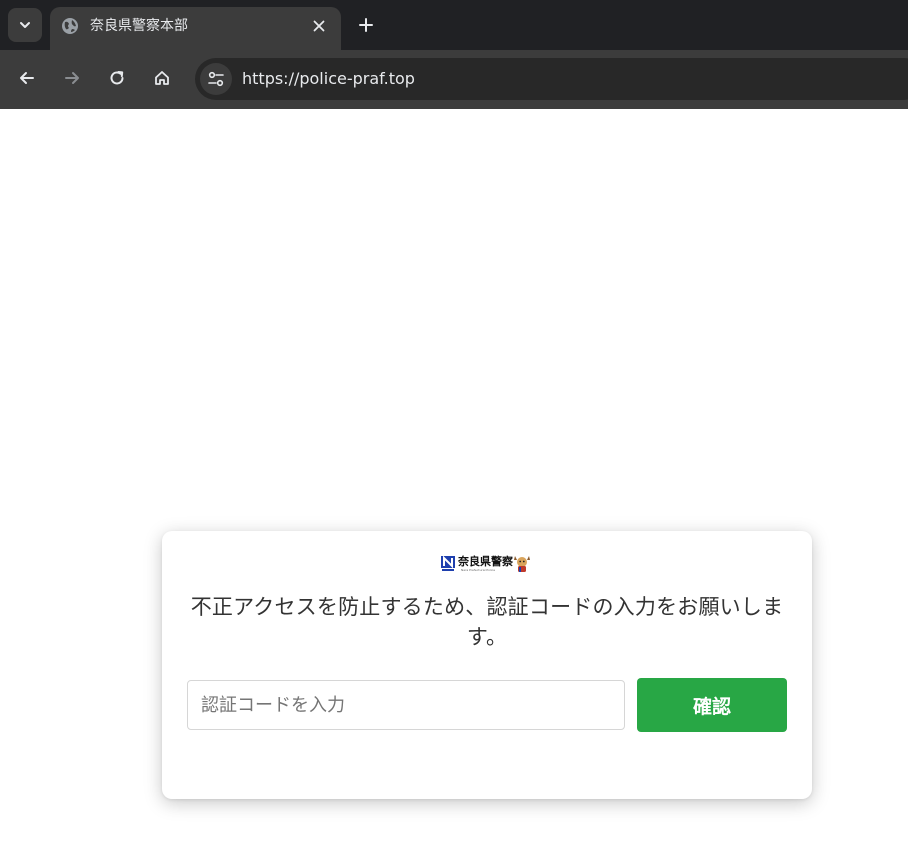  I want to click on arrow-left-icon, so click(27, 78).